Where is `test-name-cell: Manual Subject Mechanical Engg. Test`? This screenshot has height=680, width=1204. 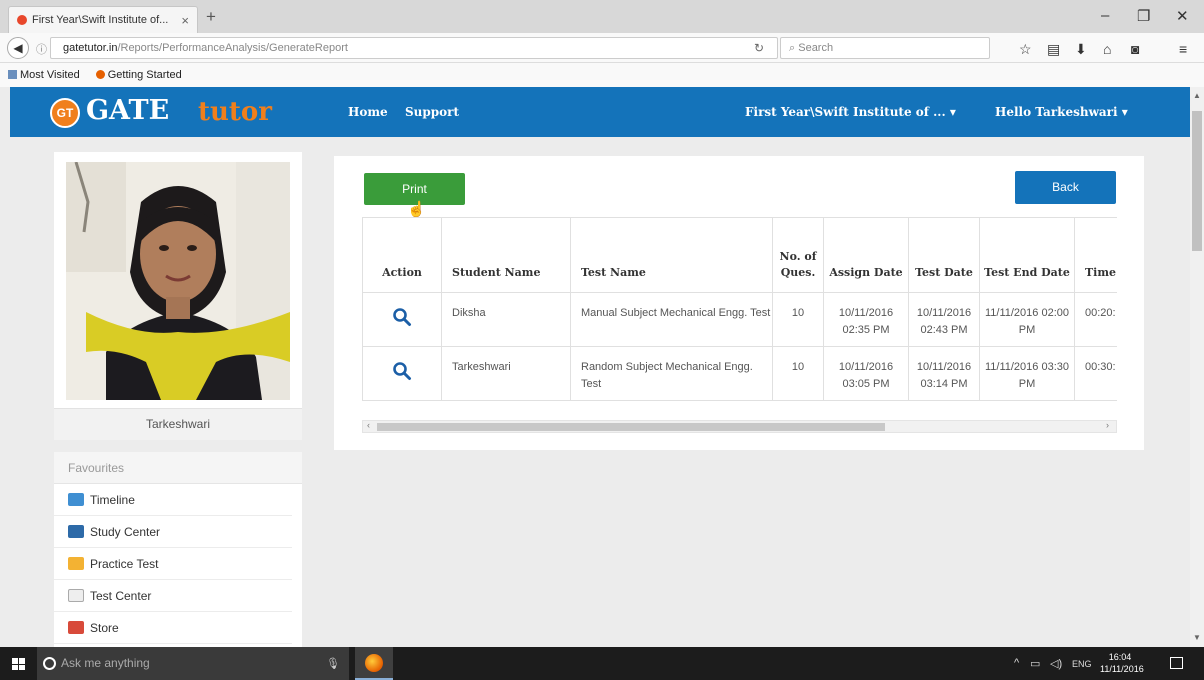
test-name-cell: Manual Subject Mechanical Engg. Test is located at coordinates (671, 319).